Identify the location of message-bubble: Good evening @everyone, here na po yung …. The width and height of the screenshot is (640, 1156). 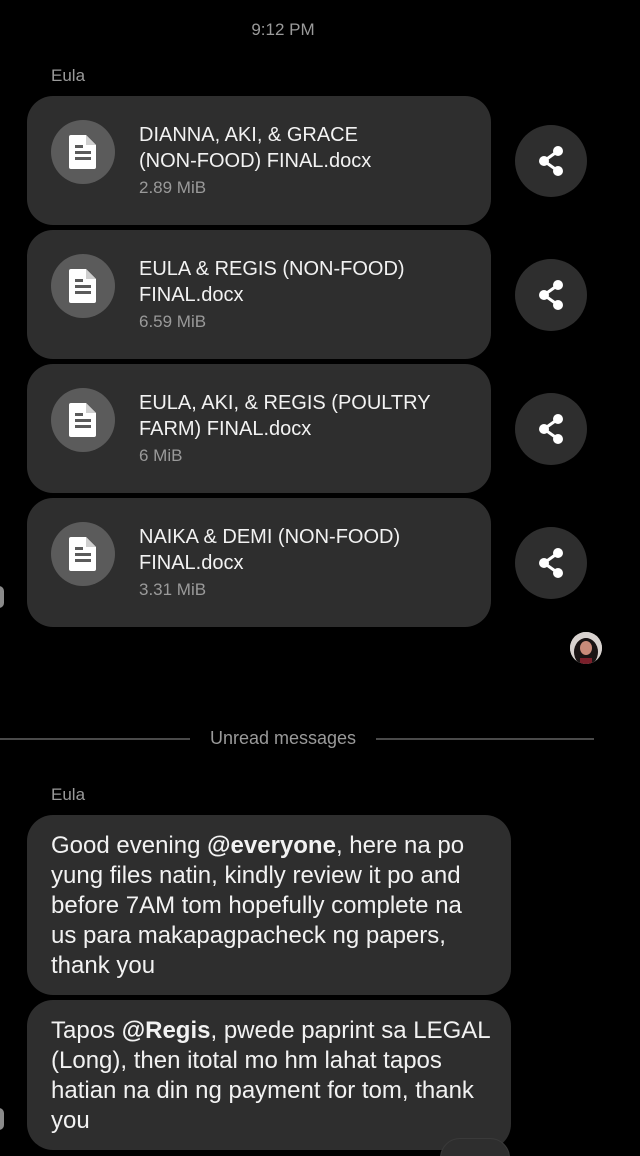
(269, 905).